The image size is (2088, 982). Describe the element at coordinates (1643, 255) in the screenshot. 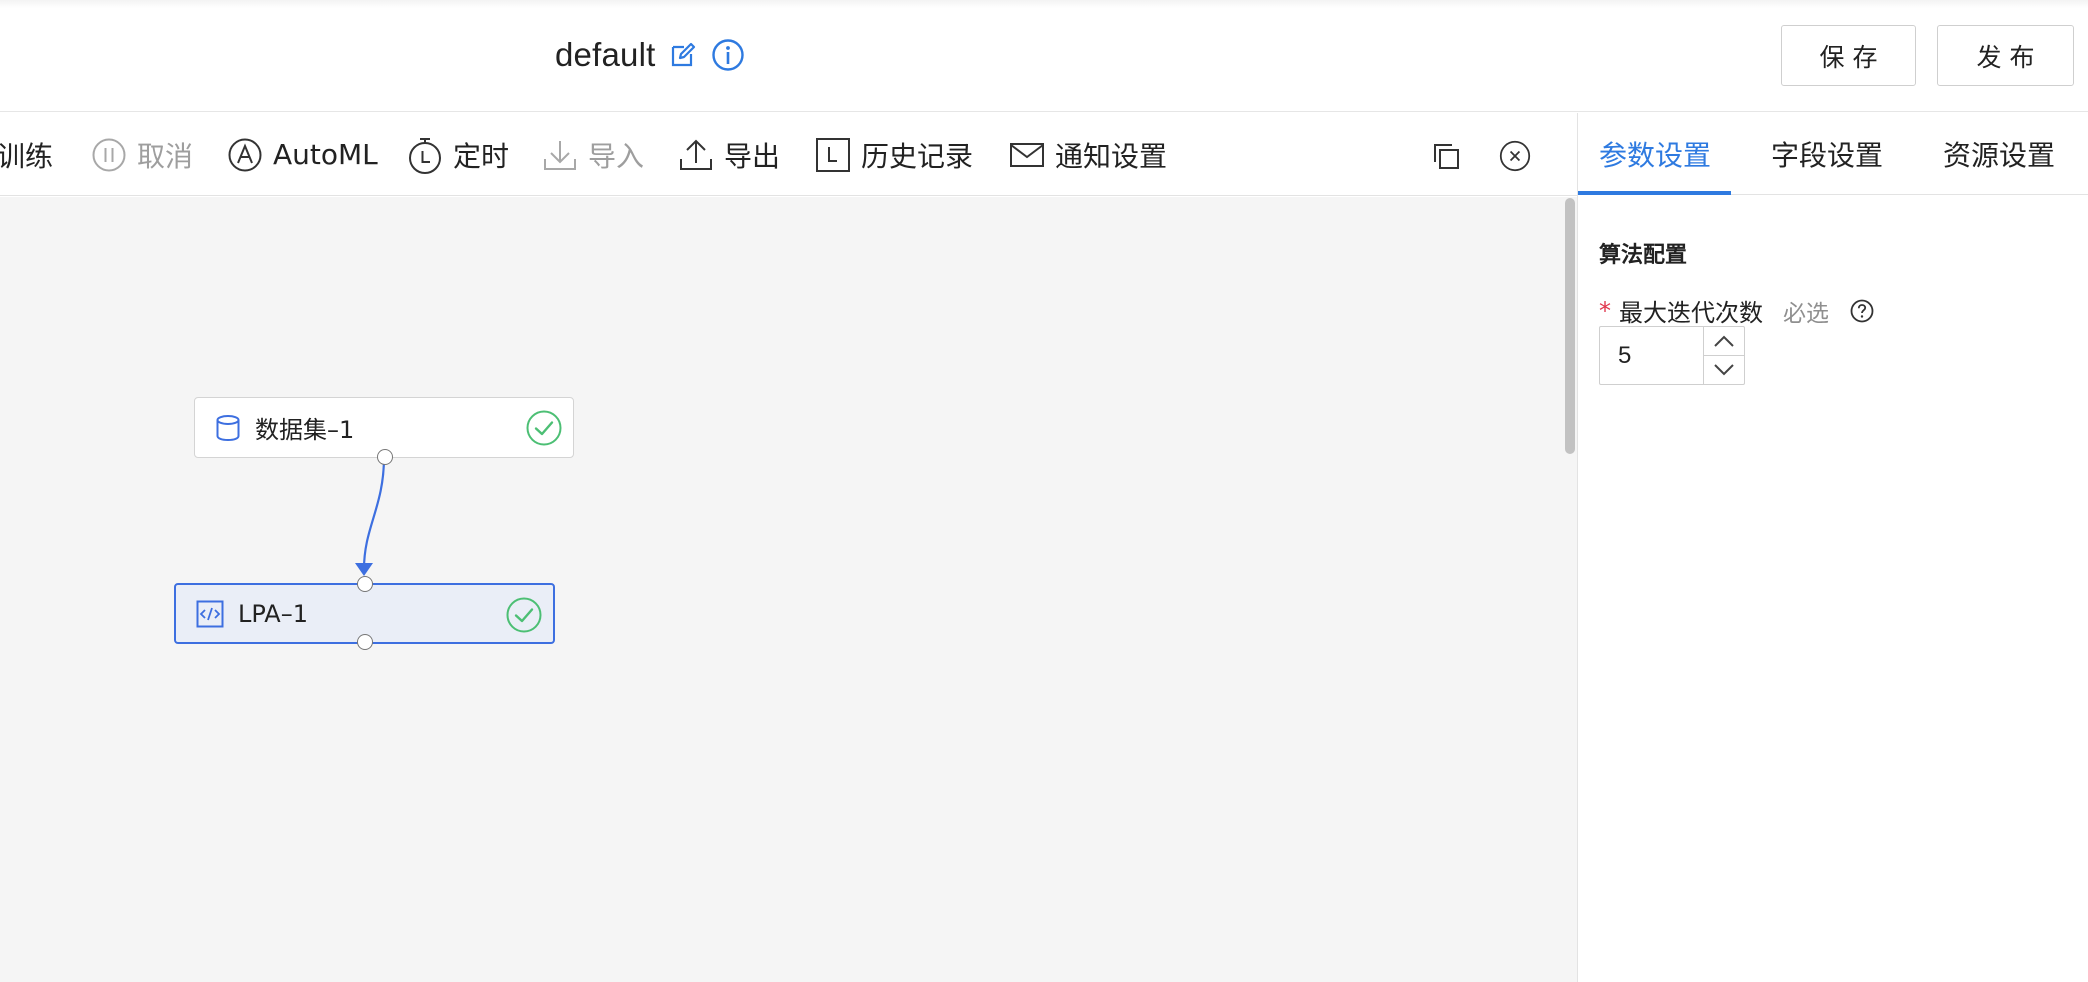

I see `section-title: 算法配置` at that location.